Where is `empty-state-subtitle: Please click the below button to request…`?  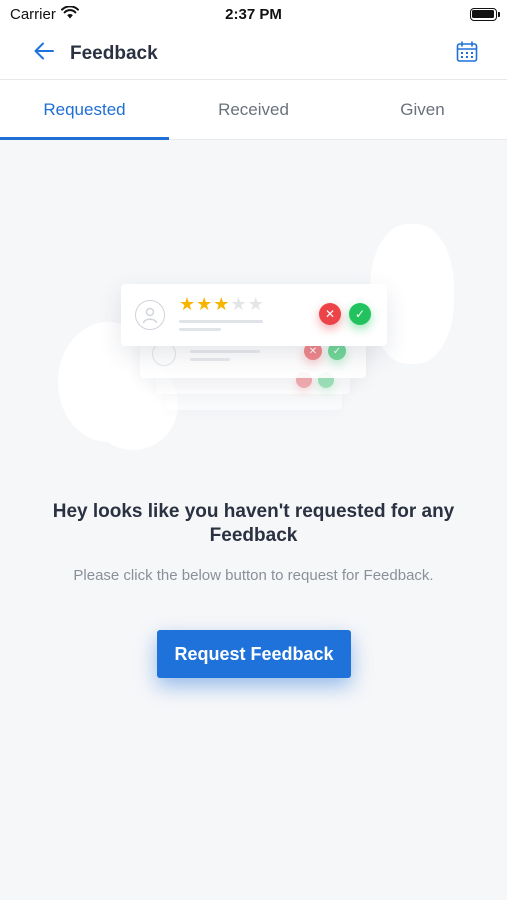
empty-state-subtitle: Please click the below button to request… is located at coordinates (253, 575).